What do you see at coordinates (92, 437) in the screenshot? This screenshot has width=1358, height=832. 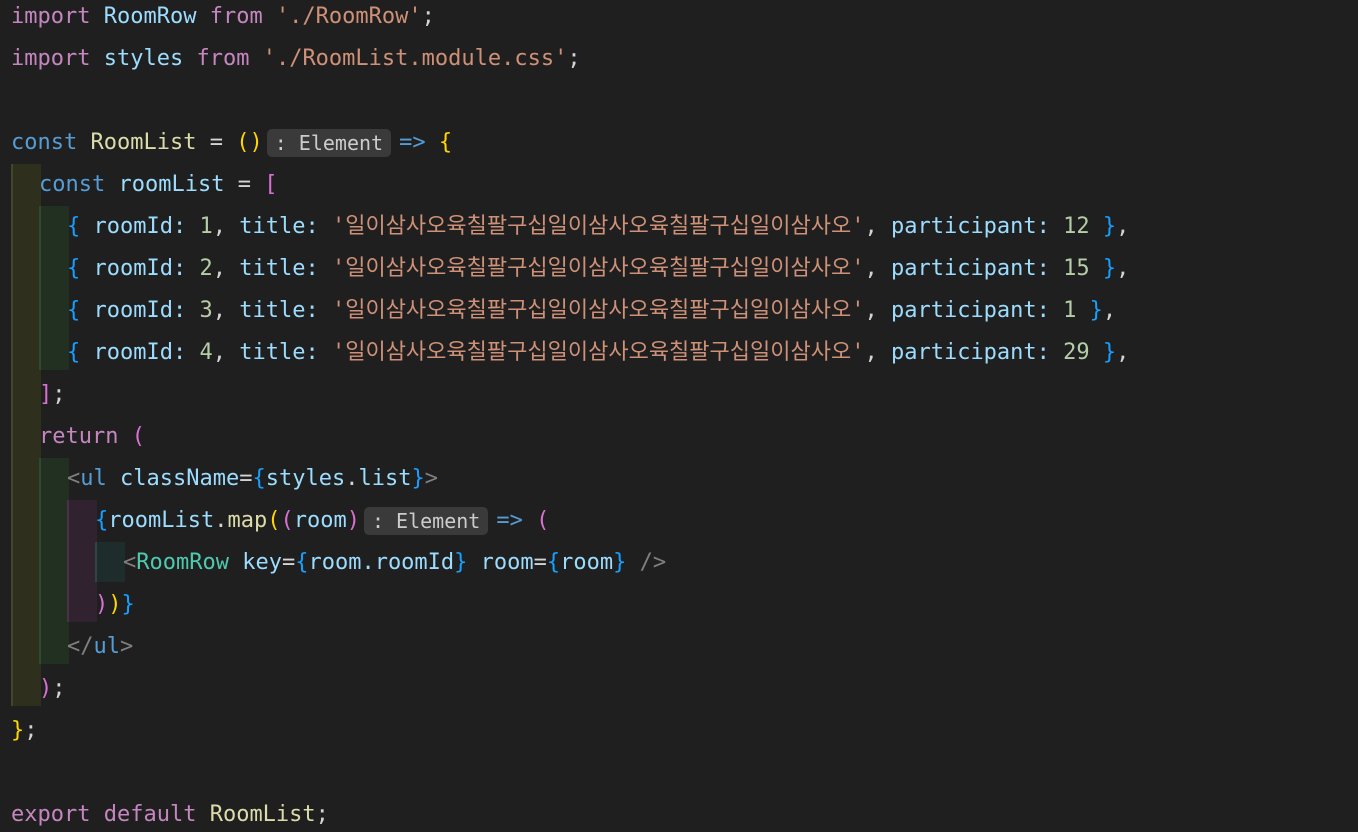 I see `code-line-11: return (` at bounding box center [92, 437].